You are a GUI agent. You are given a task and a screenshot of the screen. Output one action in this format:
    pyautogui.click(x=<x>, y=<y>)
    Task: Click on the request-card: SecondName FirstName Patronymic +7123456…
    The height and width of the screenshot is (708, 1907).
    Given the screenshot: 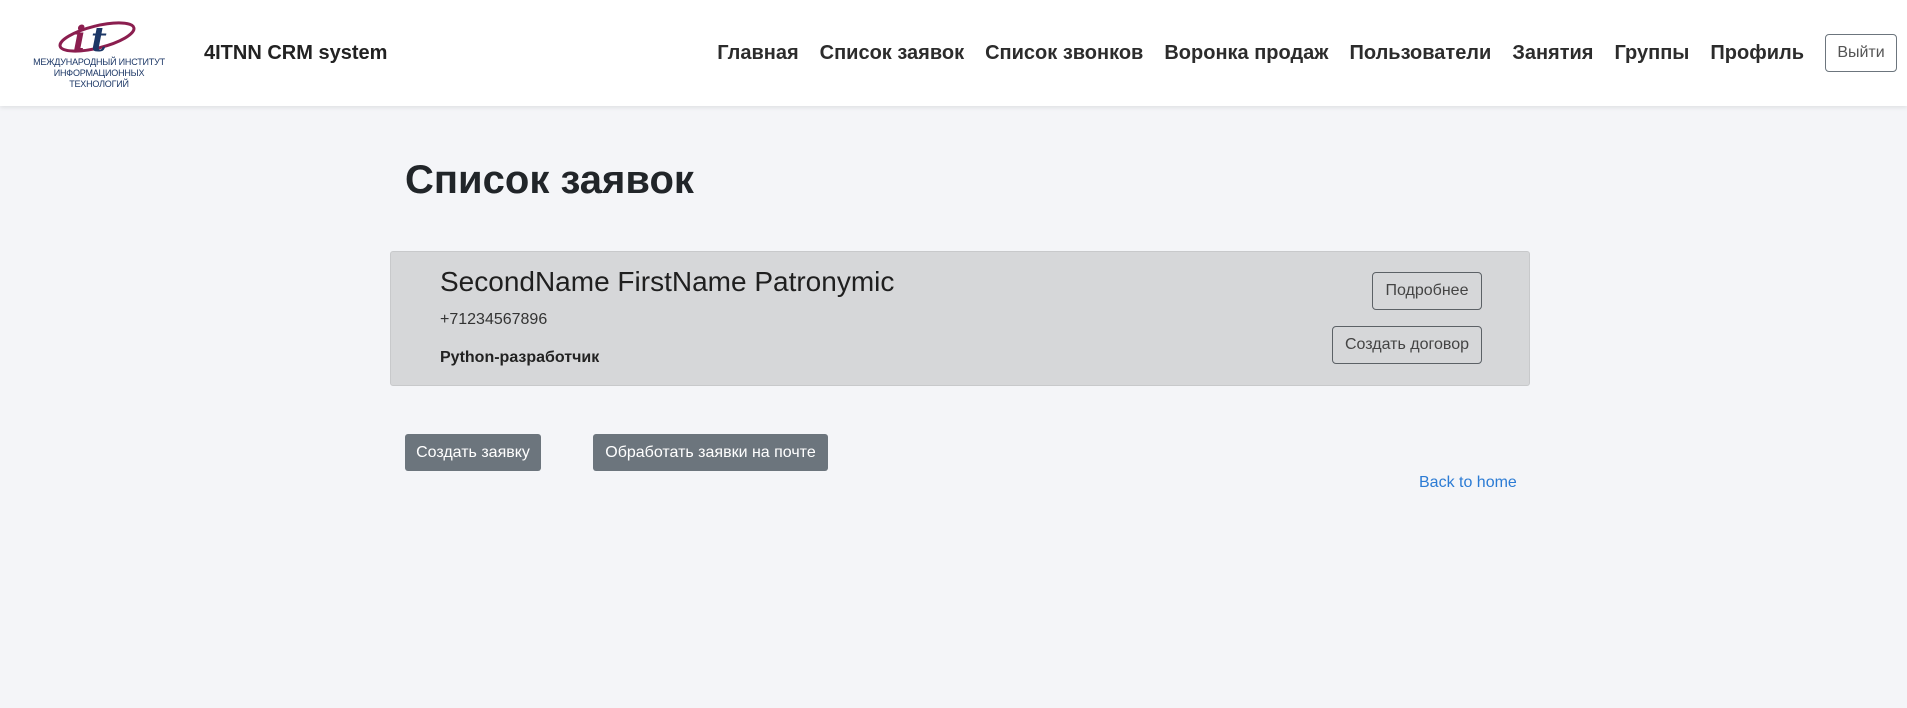 What is the action you would take?
    pyautogui.click(x=960, y=318)
    